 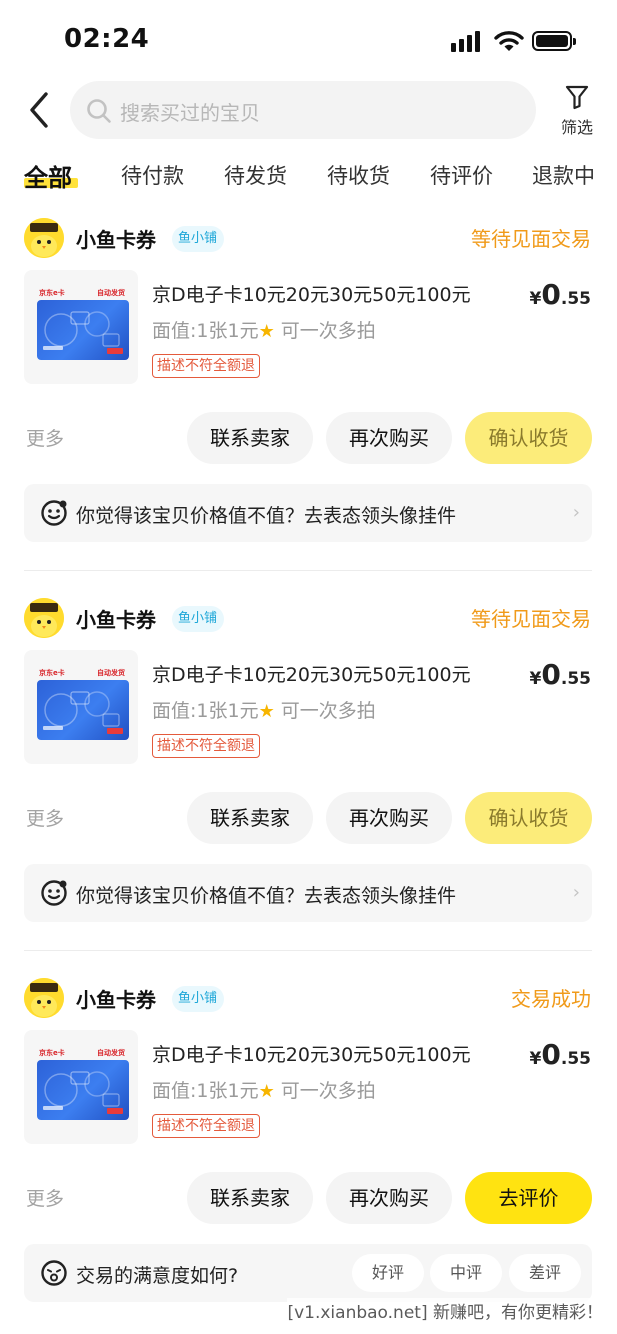 What do you see at coordinates (39, 110) in the screenshot?
I see `chevron-left-icon` at bounding box center [39, 110].